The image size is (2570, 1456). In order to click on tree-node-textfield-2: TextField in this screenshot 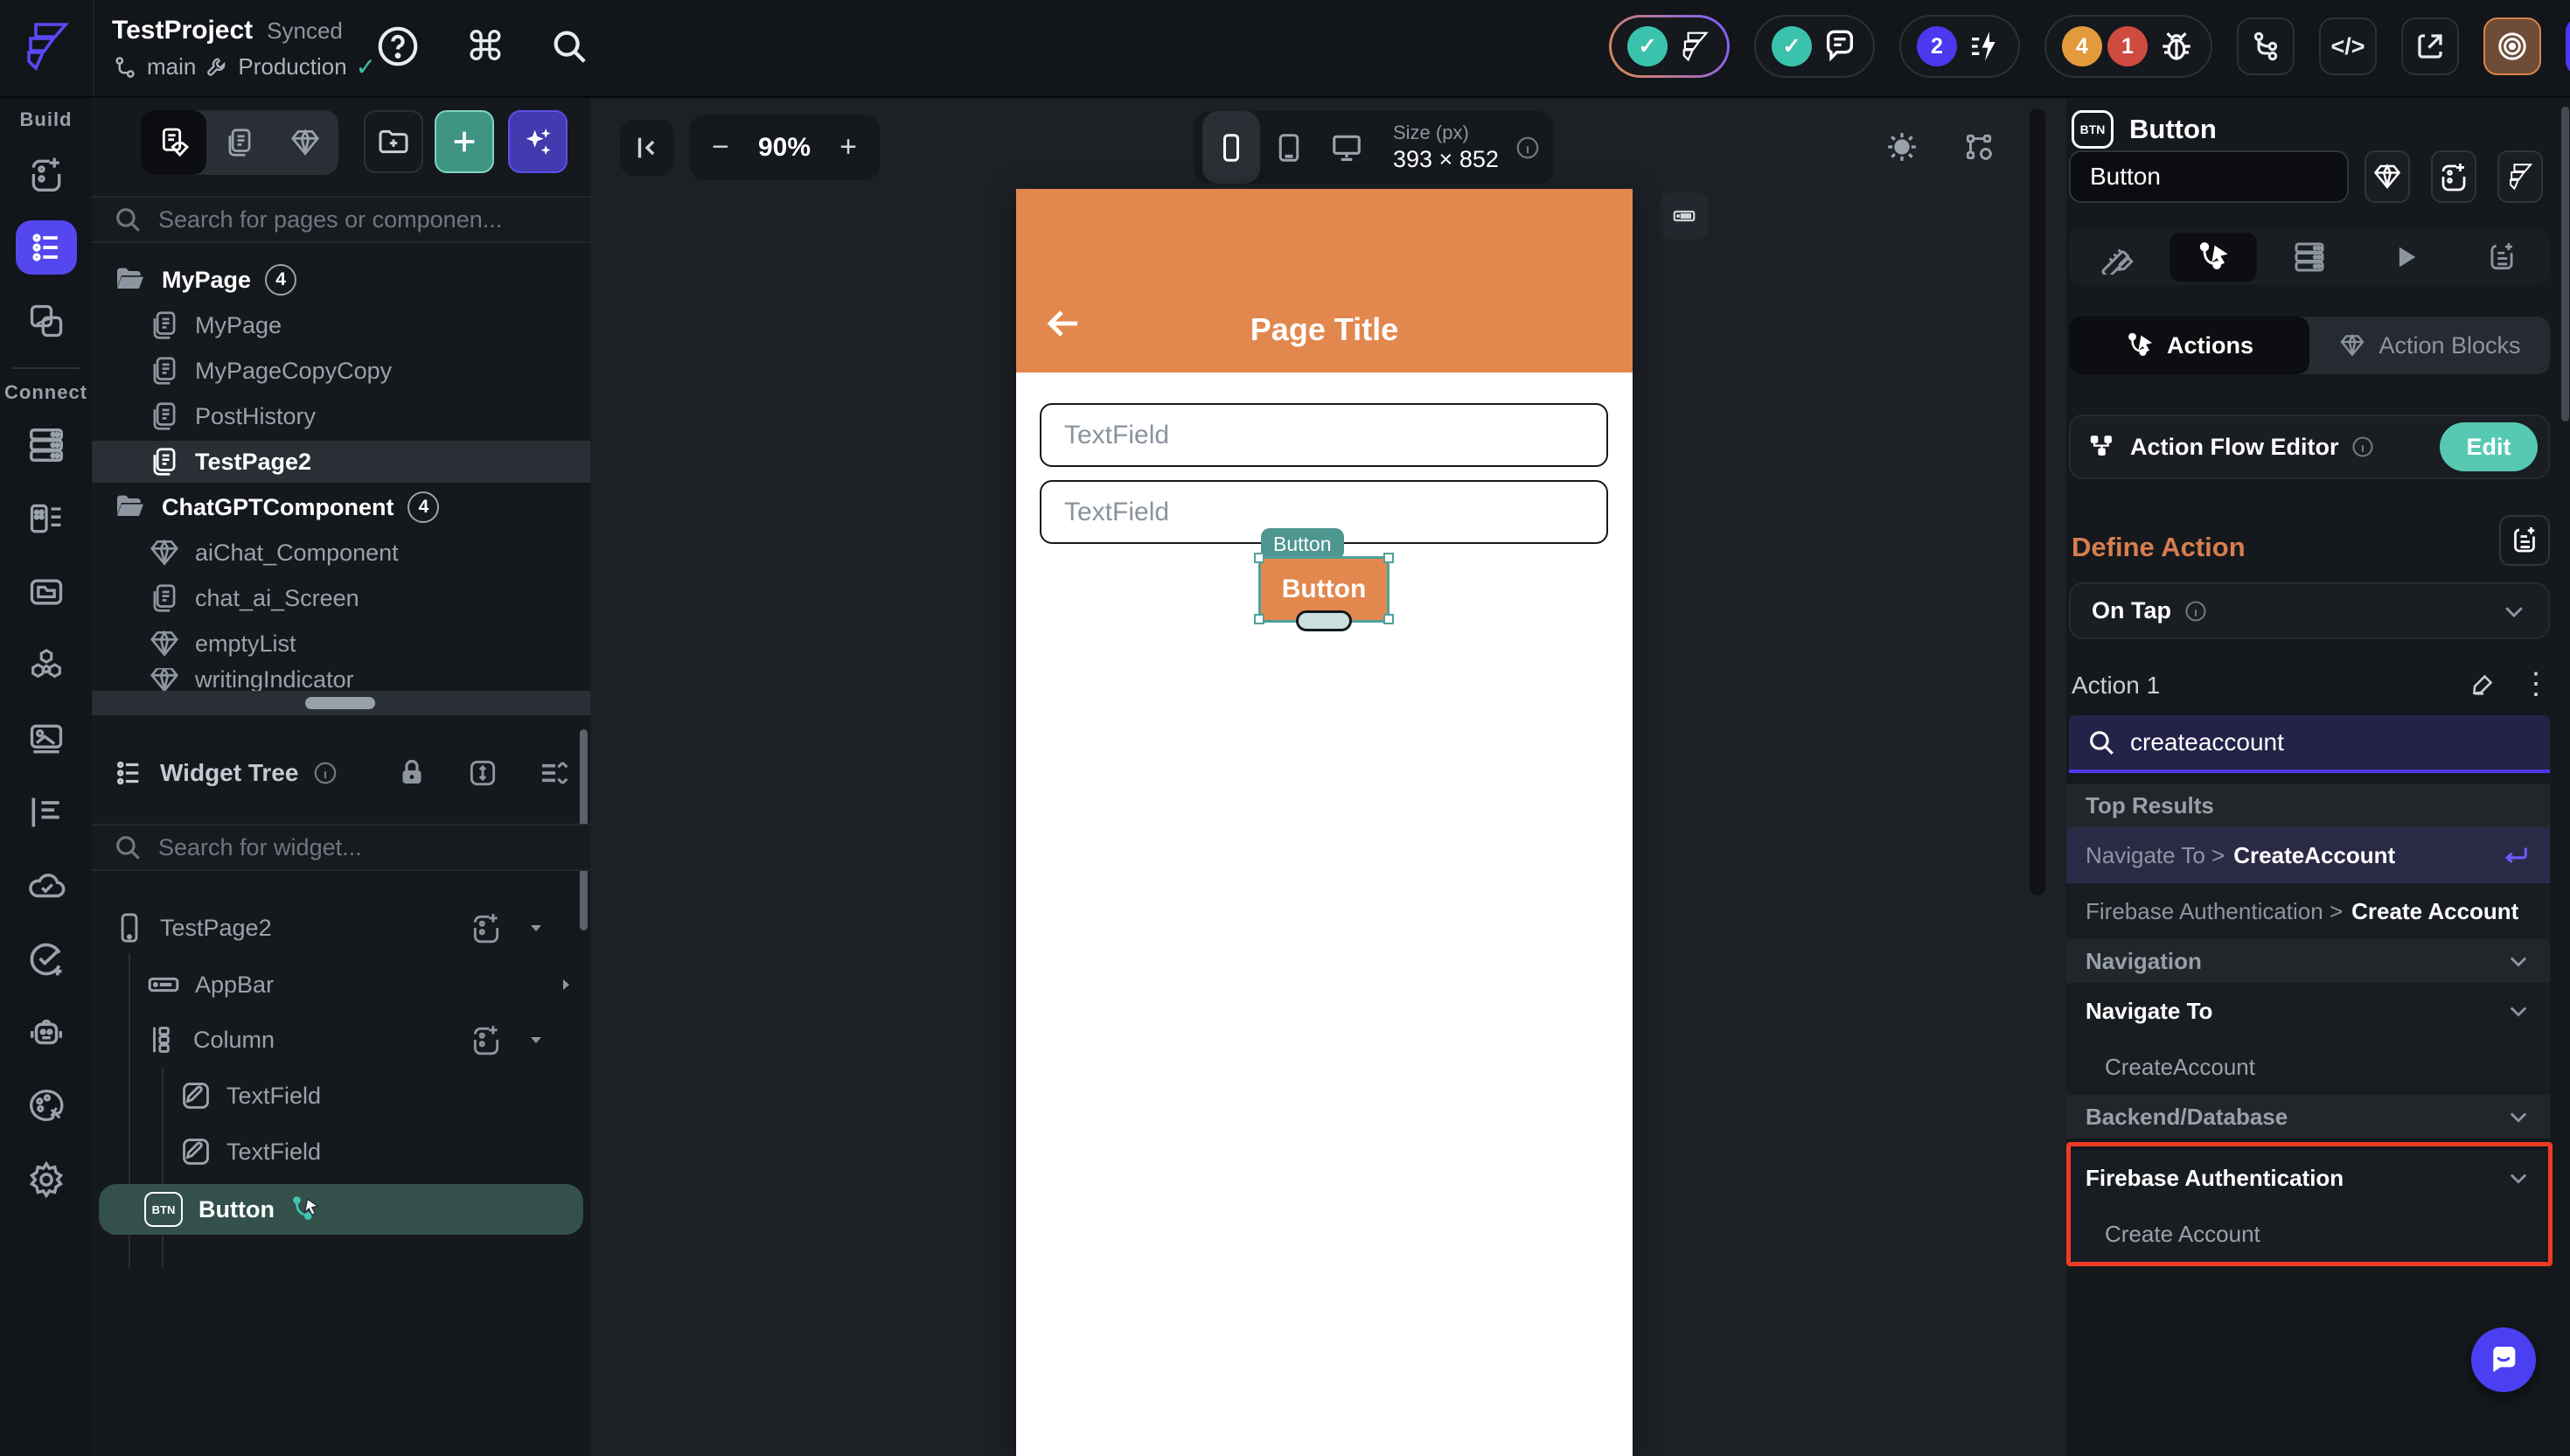, I will do `click(250, 1151)`.